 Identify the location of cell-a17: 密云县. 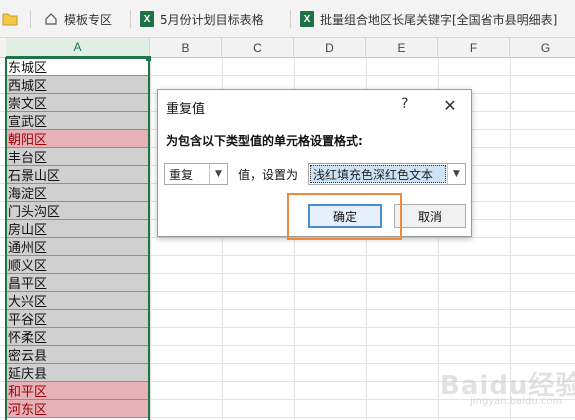
(77, 355).